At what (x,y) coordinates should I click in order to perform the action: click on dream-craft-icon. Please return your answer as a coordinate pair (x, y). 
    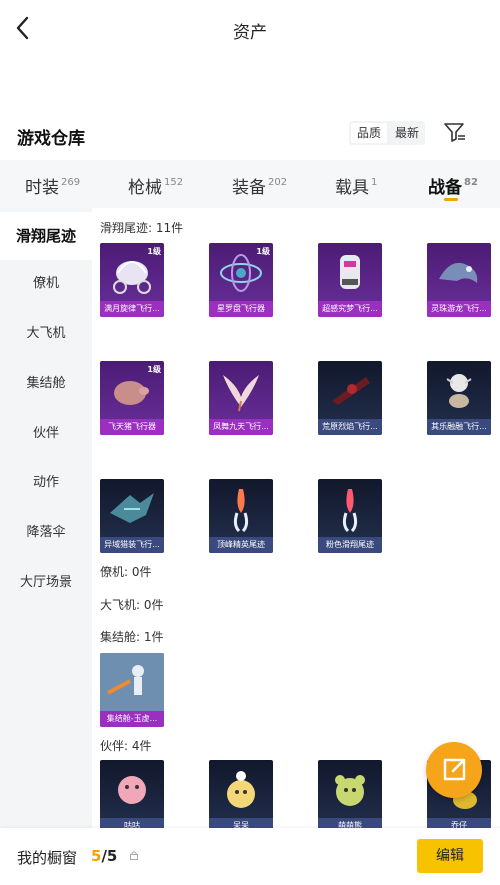
    Looking at the image, I should click on (350, 272).